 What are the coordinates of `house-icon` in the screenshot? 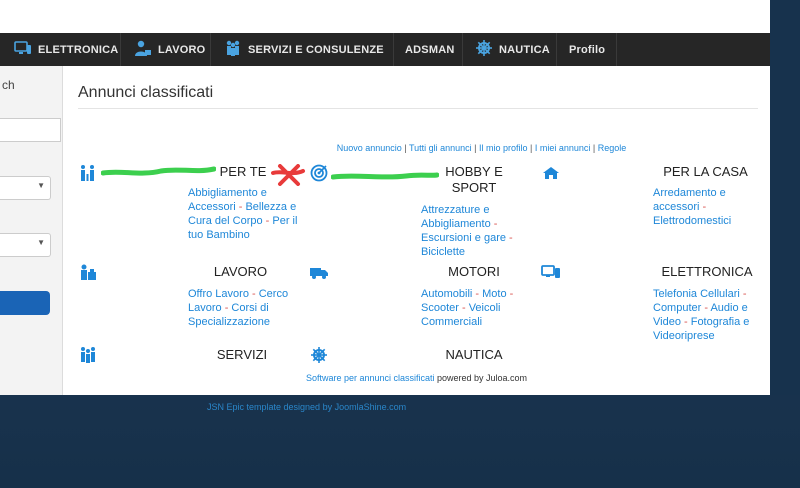 It's located at (551, 173).